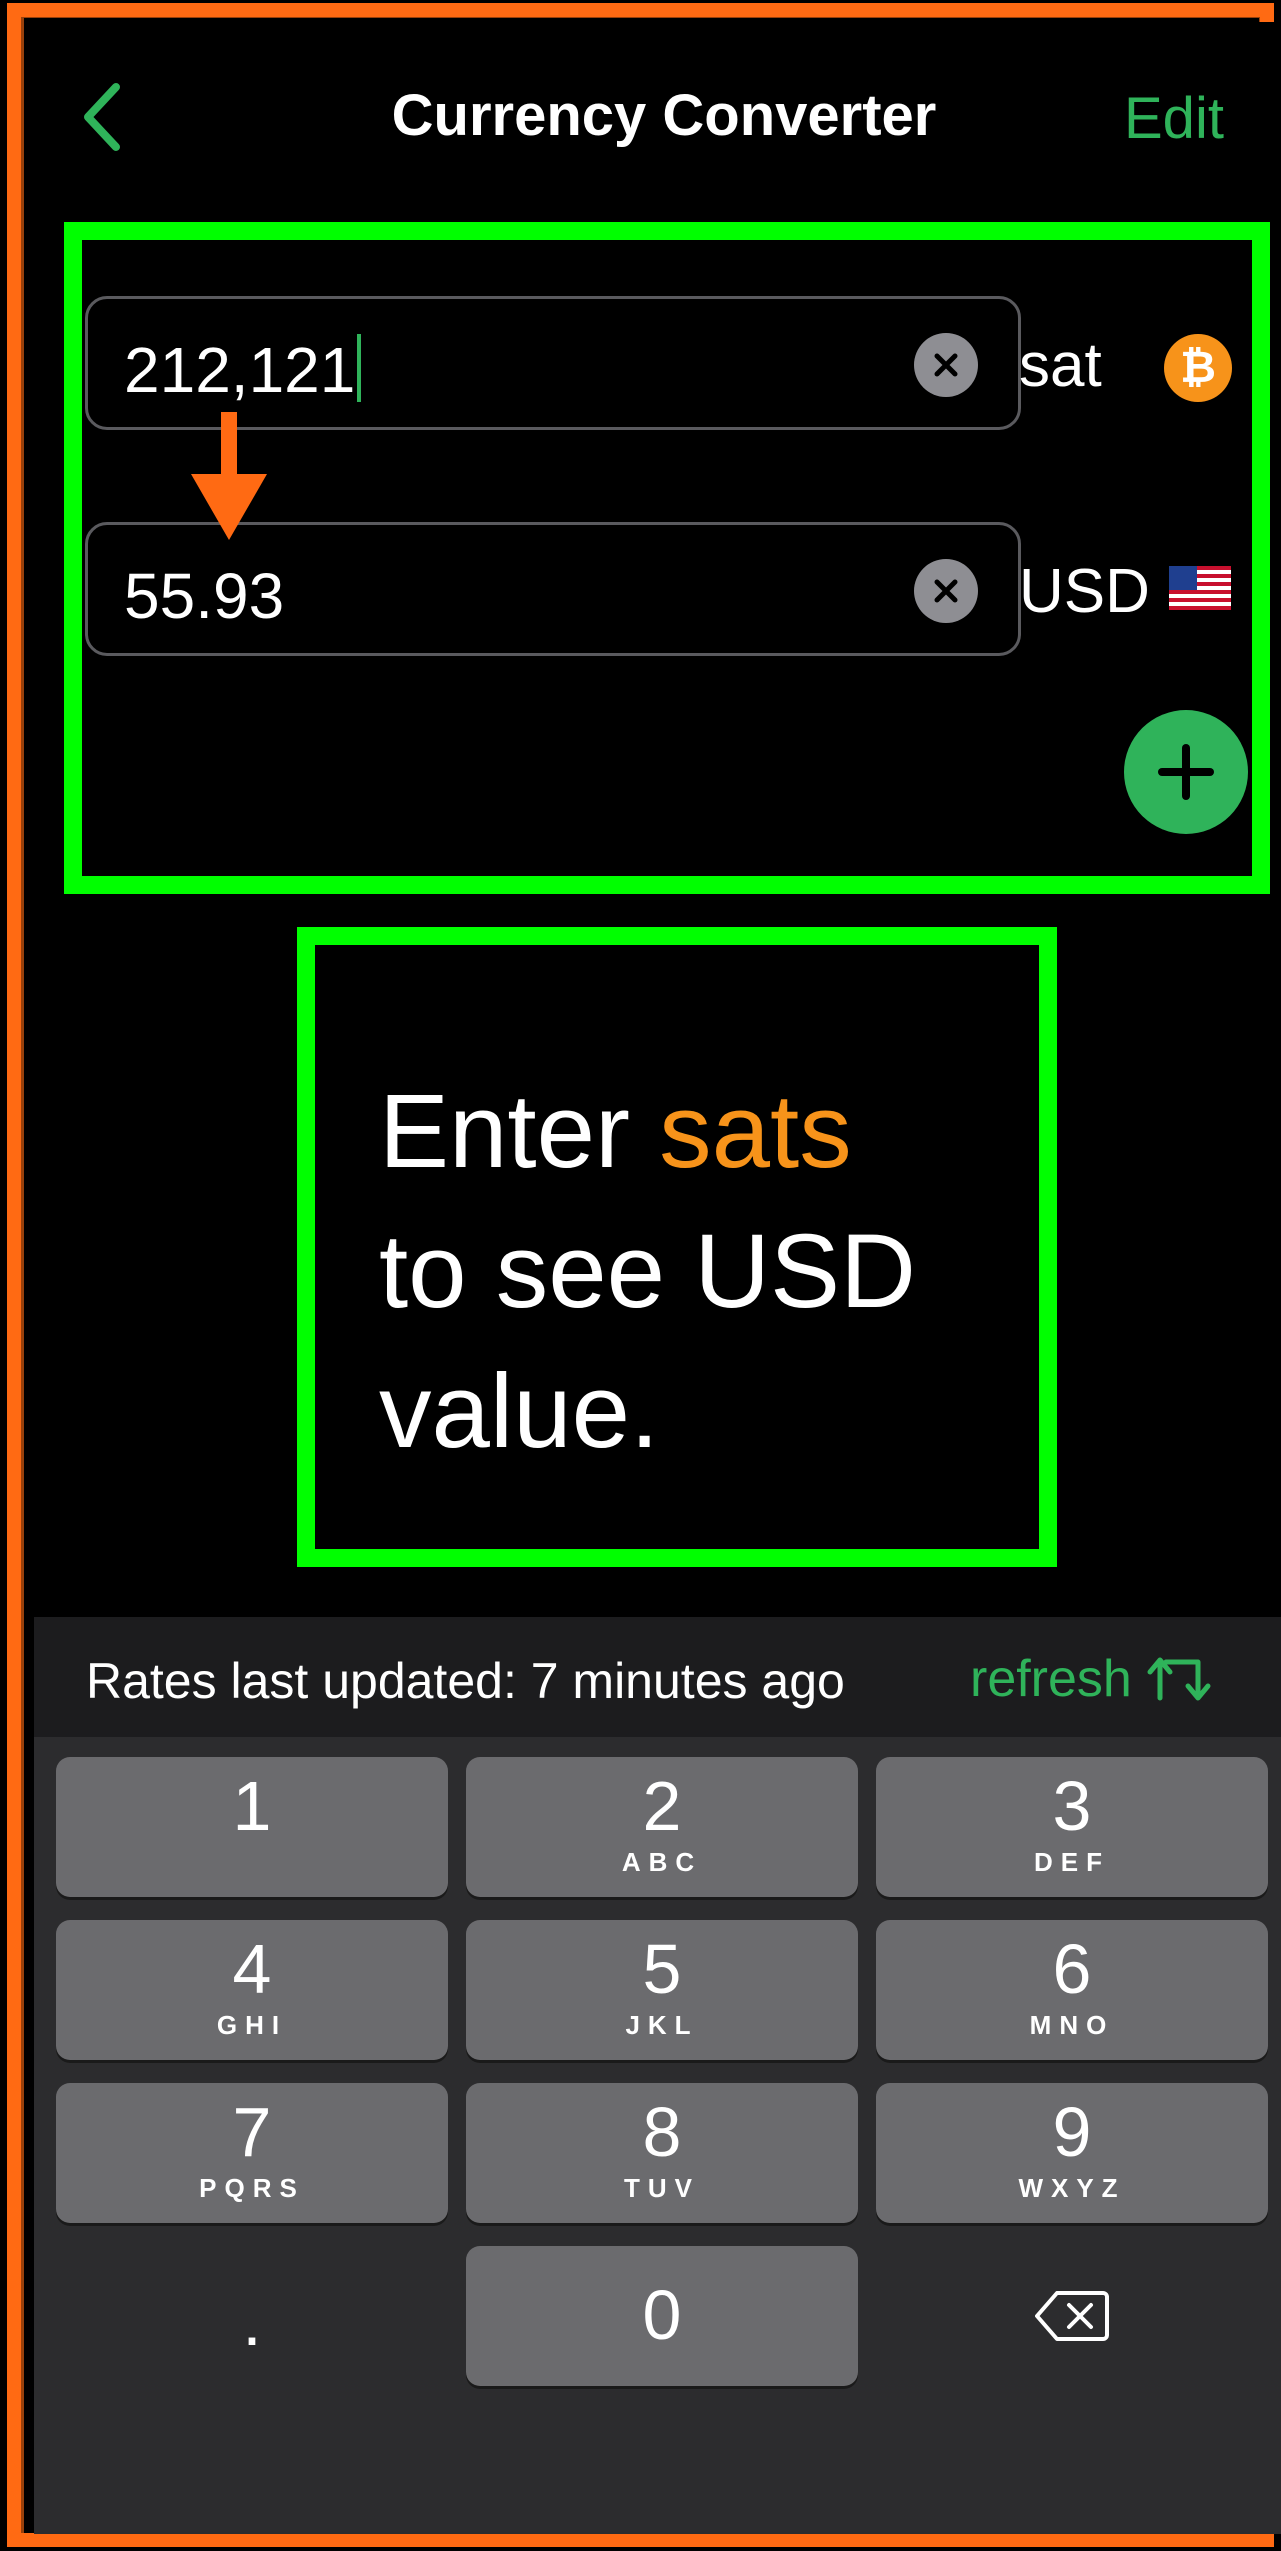 This screenshot has height=2551, width=1281. I want to click on refresh-icon, so click(1179, 1679).